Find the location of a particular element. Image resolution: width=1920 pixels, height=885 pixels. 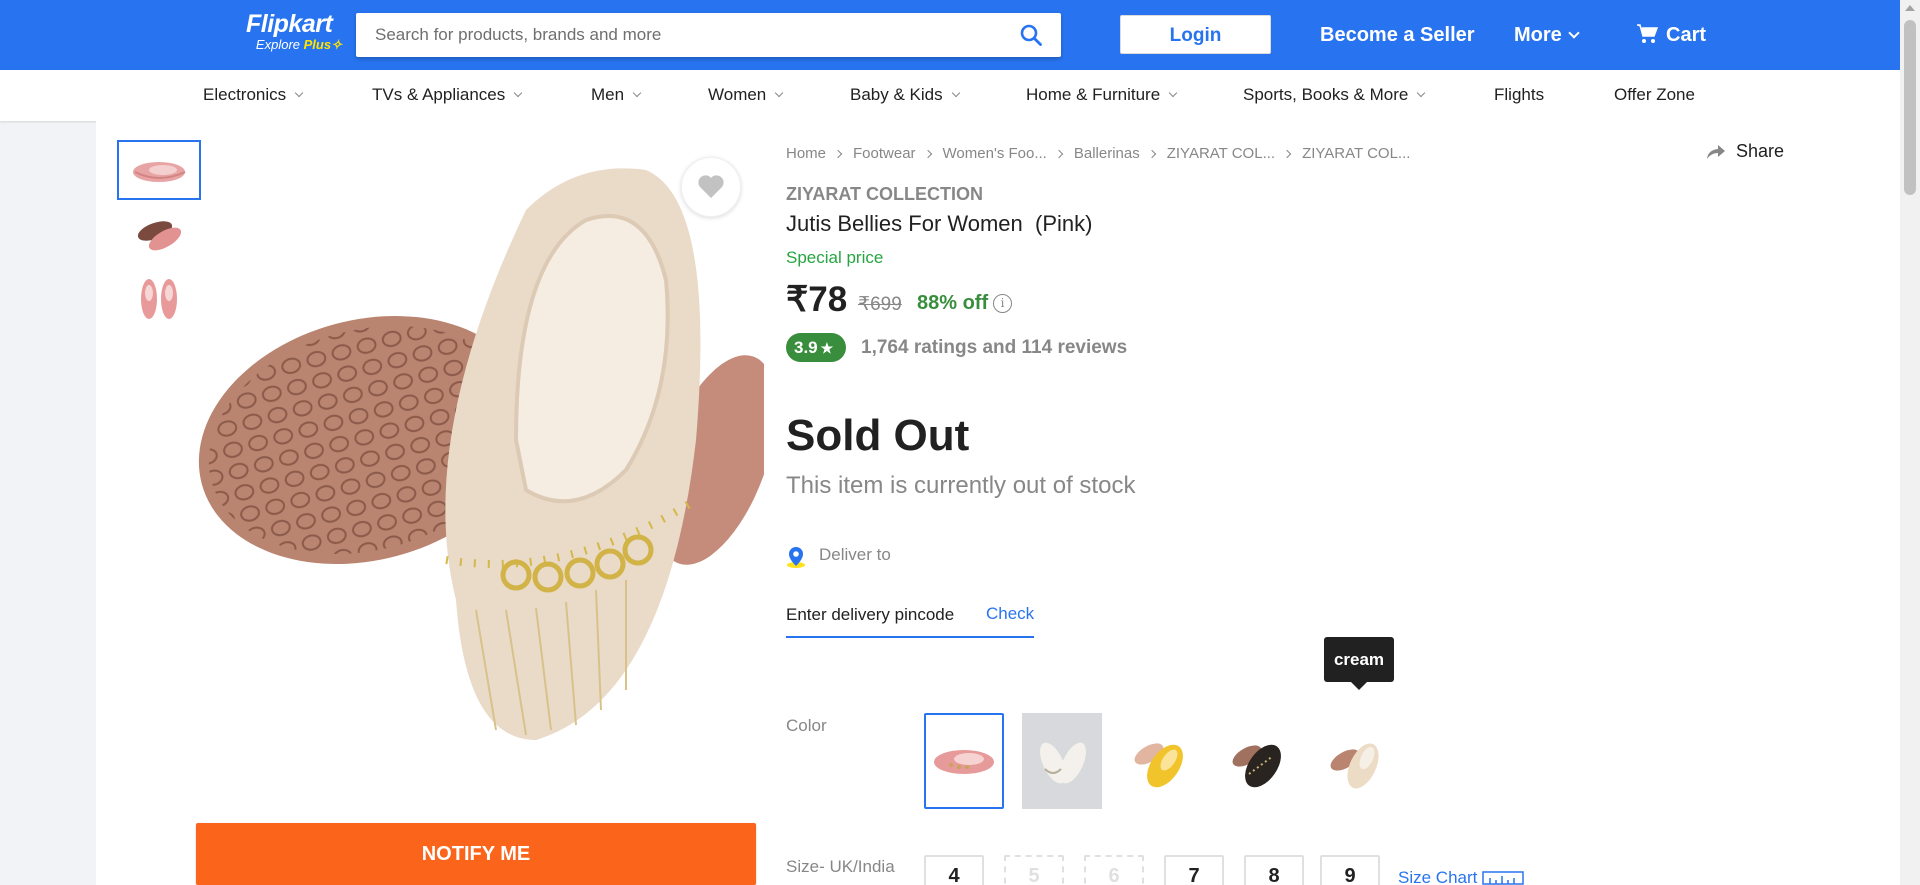

category-men: Men is located at coordinates (616, 95).